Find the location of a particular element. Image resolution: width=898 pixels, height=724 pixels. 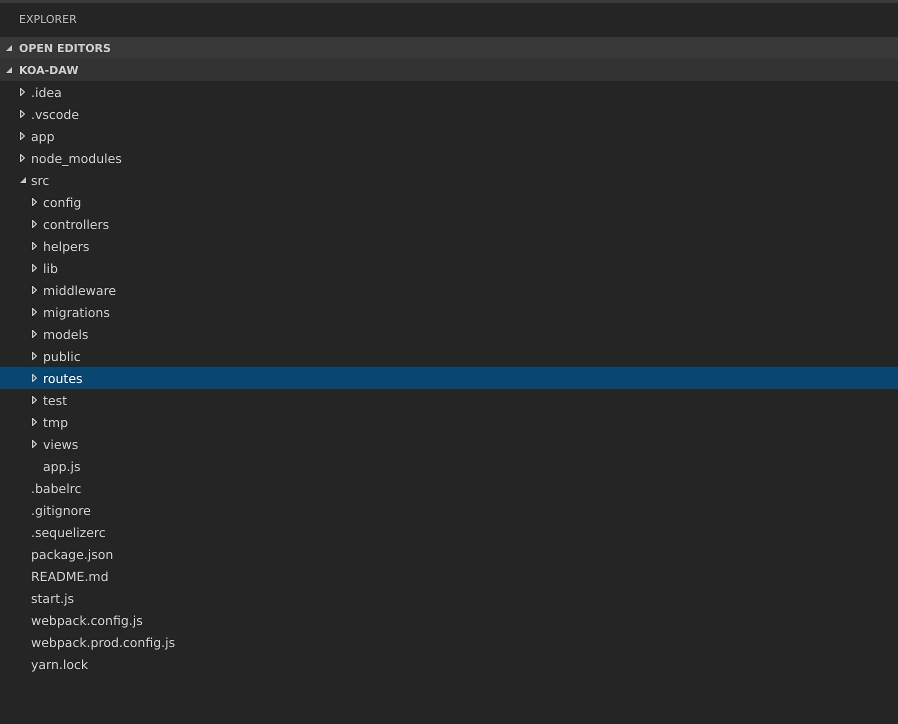

folder-item: src is located at coordinates (449, 180).